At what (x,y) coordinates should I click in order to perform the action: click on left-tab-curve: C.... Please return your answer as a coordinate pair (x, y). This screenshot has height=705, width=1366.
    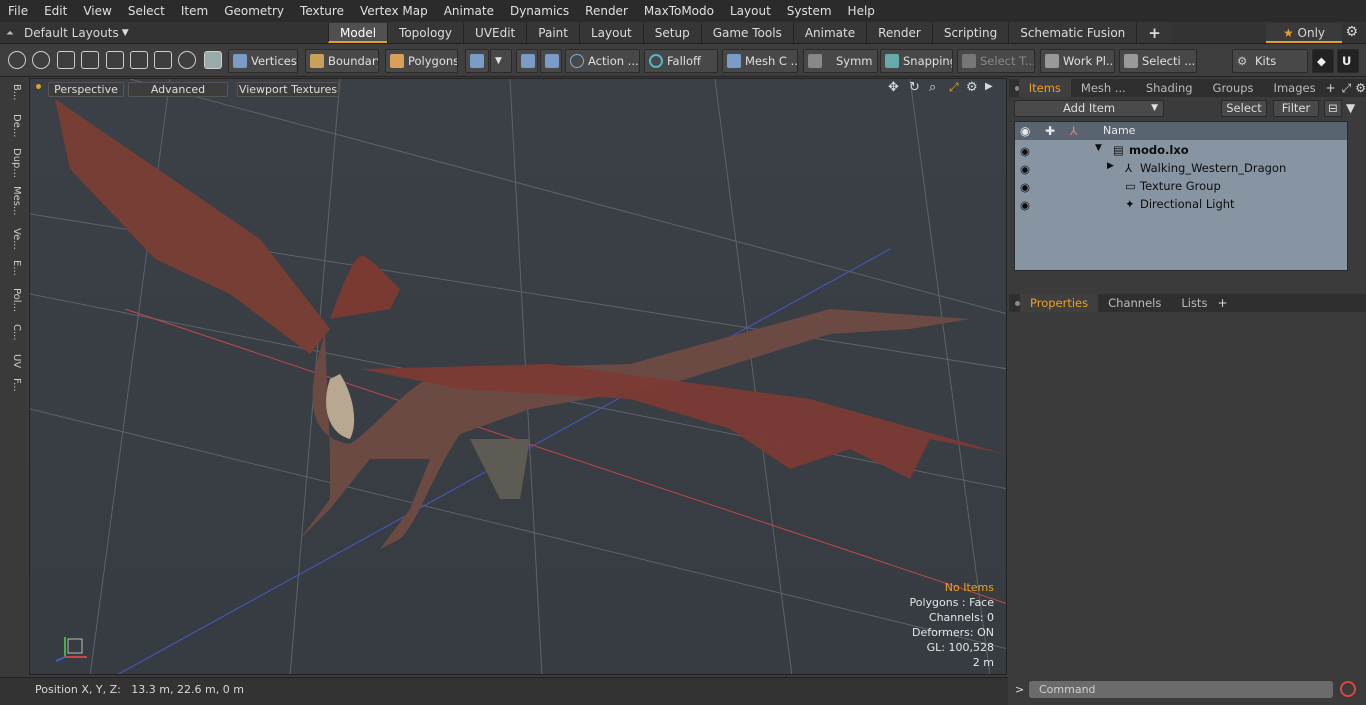
    Looking at the image, I should click on (13, 332).